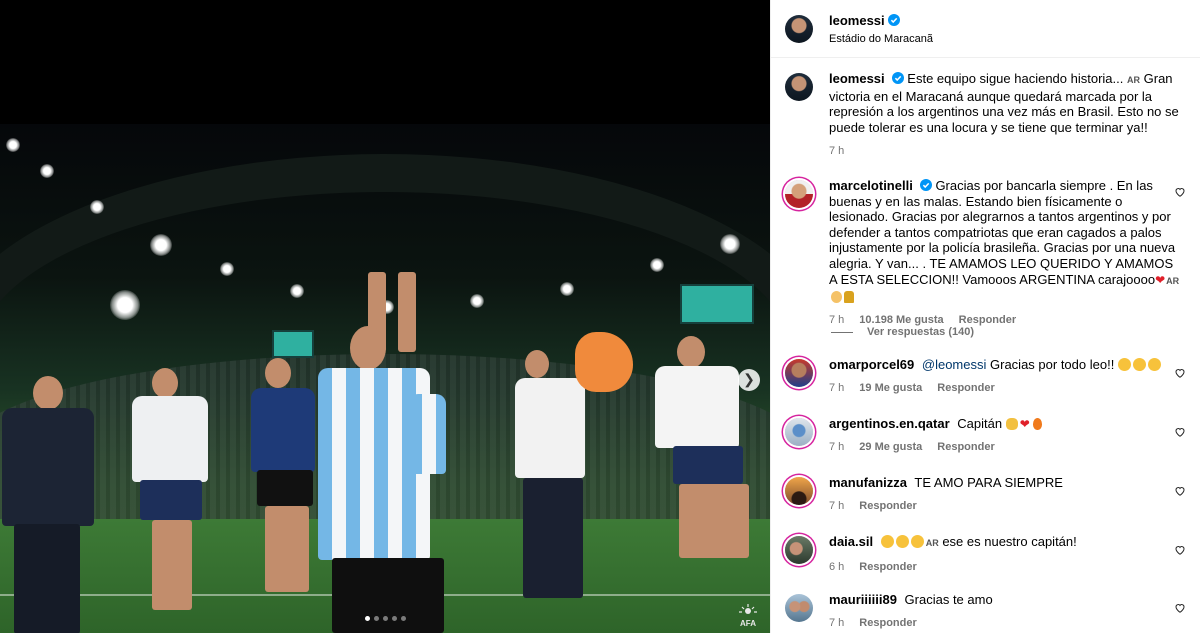 Image resolution: width=1200 pixels, height=633 pixels. Describe the element at coordinates (842, 332) in the screenshot. I see `divider-line` at that location.